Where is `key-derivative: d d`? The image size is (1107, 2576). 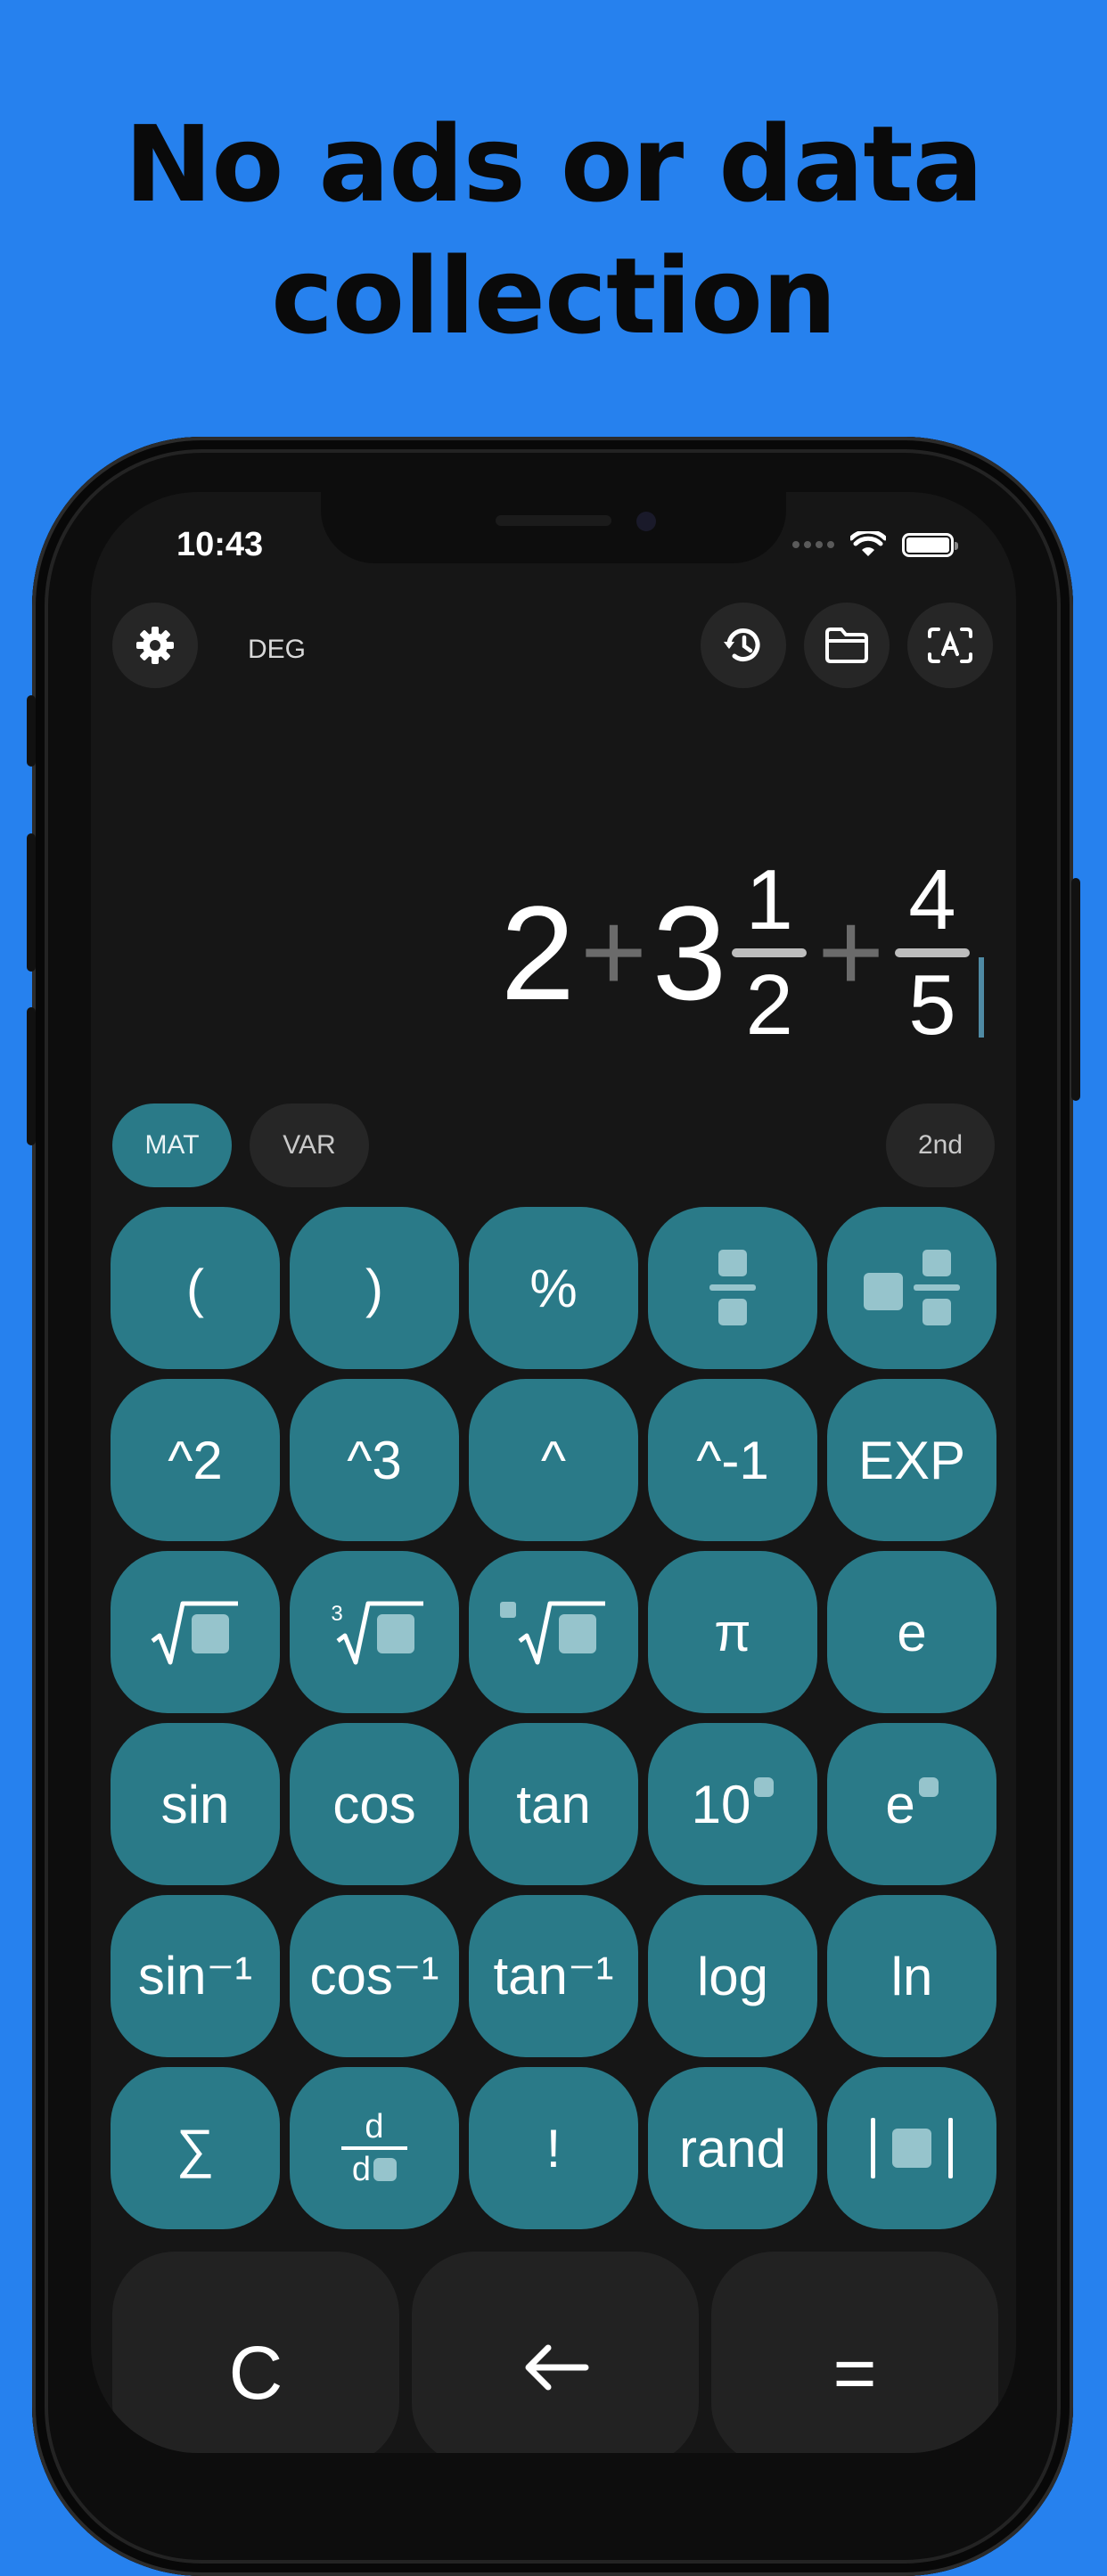 key-derivative: d d is located at coordinates (374, 2148).